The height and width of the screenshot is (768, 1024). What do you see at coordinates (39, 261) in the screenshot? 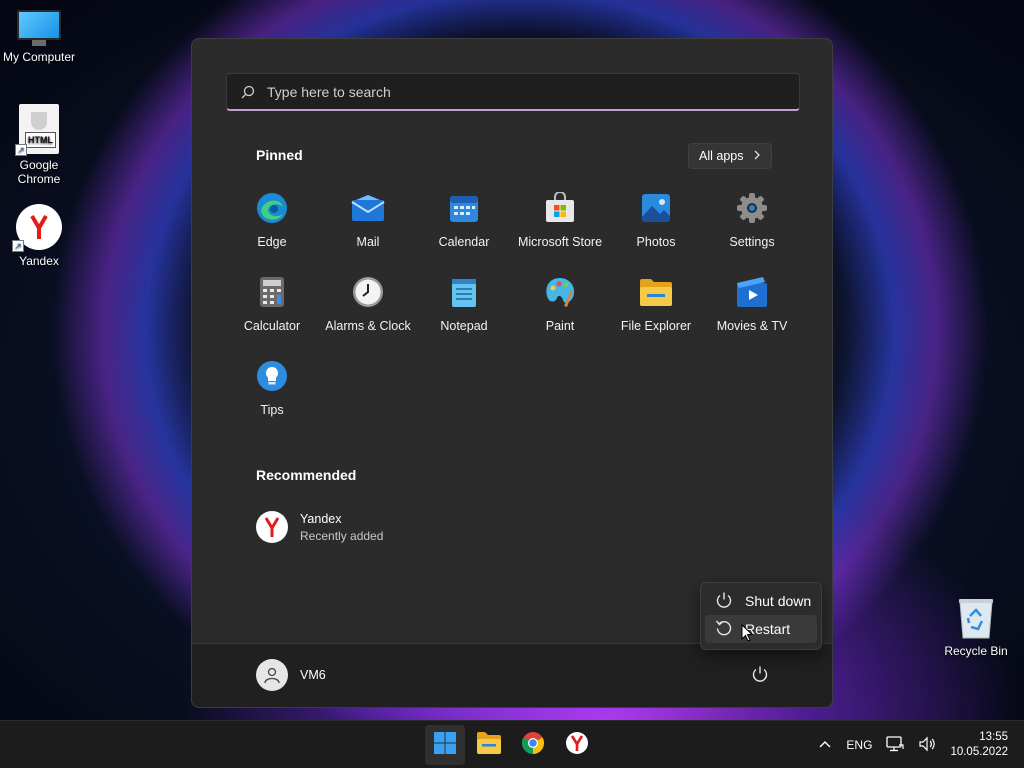
I see `desktop-icon-label: Yandex` at bounding box center [39, 261].